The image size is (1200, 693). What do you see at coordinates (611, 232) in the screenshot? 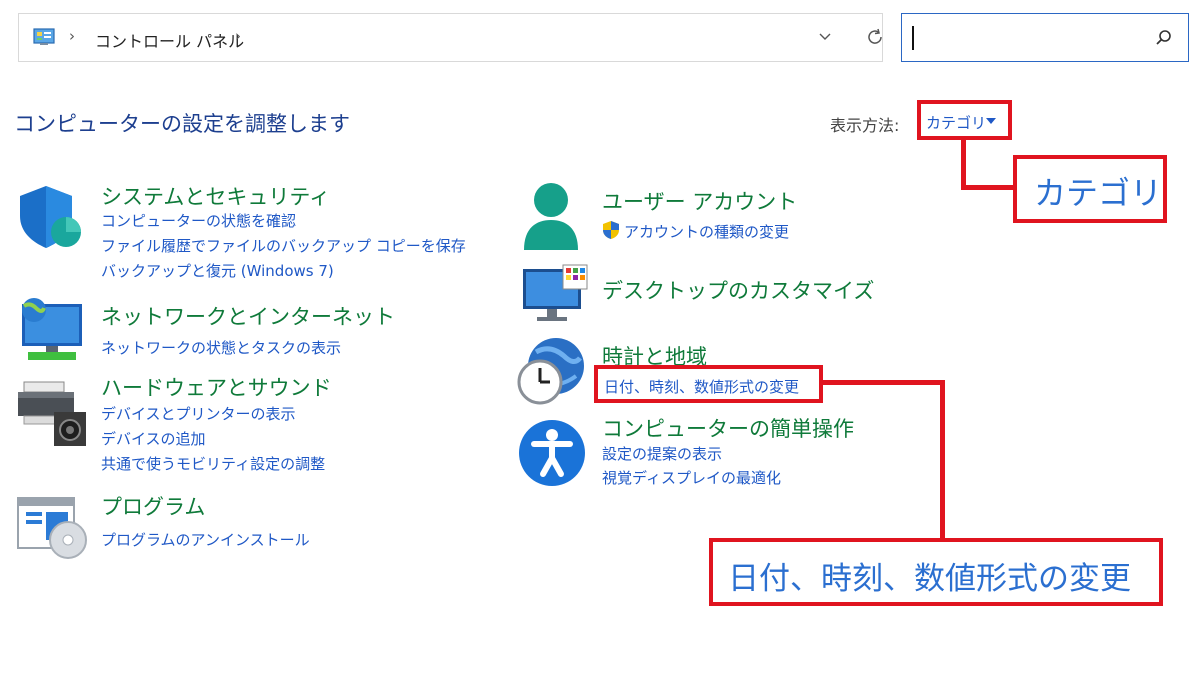
I see `uac-shield-icon` at bounding box center [611, 232].